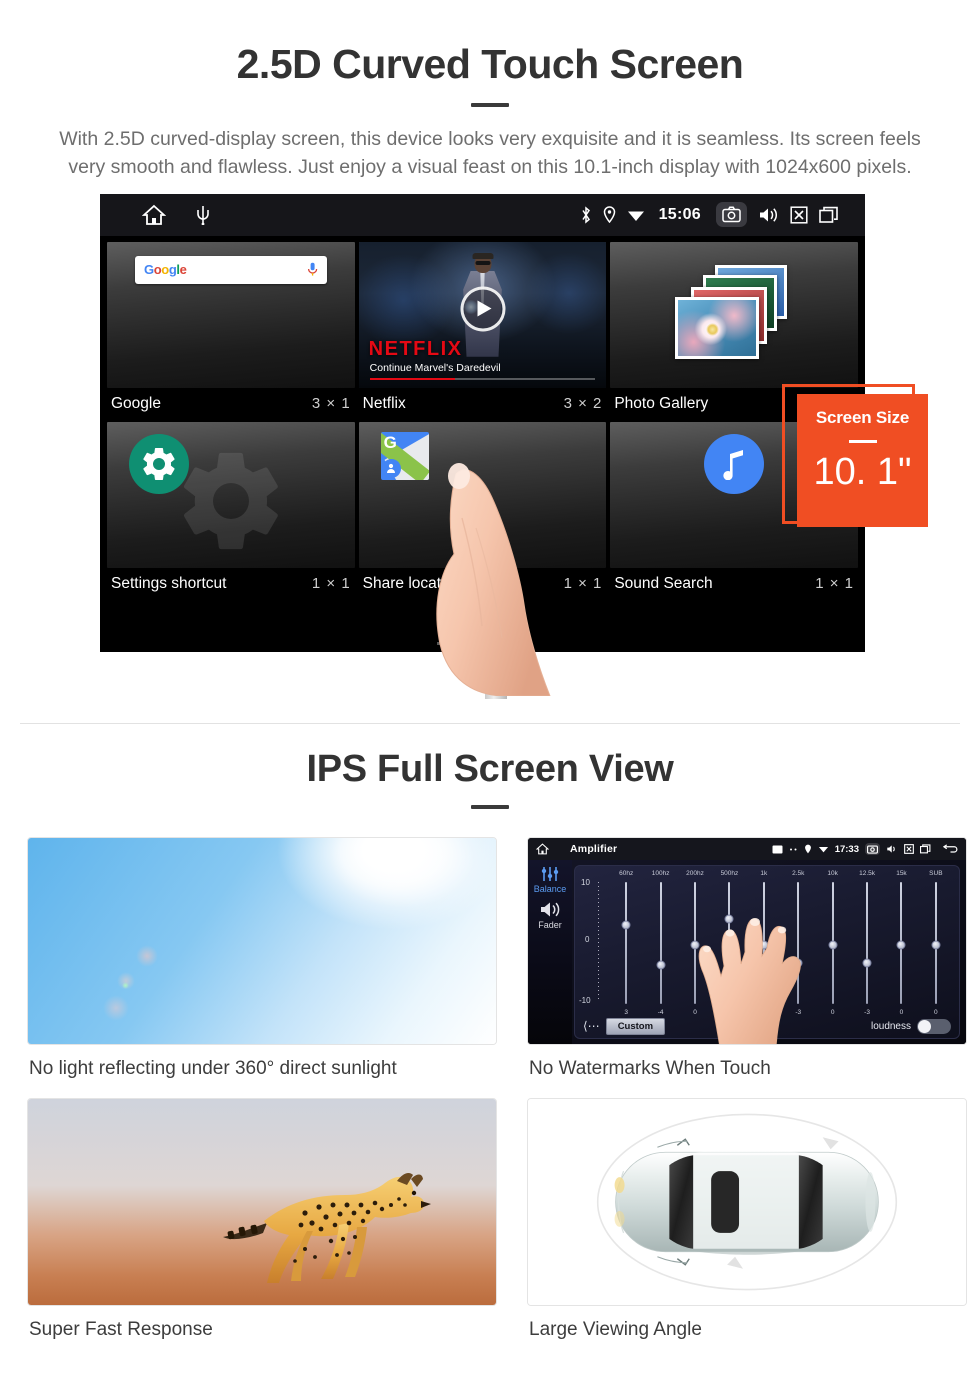 The image size is (980, 1394). Describe the element at coordinates (231, 405) in the screenshot. I see `widget-label-row: Google 3 × 1` at that location.